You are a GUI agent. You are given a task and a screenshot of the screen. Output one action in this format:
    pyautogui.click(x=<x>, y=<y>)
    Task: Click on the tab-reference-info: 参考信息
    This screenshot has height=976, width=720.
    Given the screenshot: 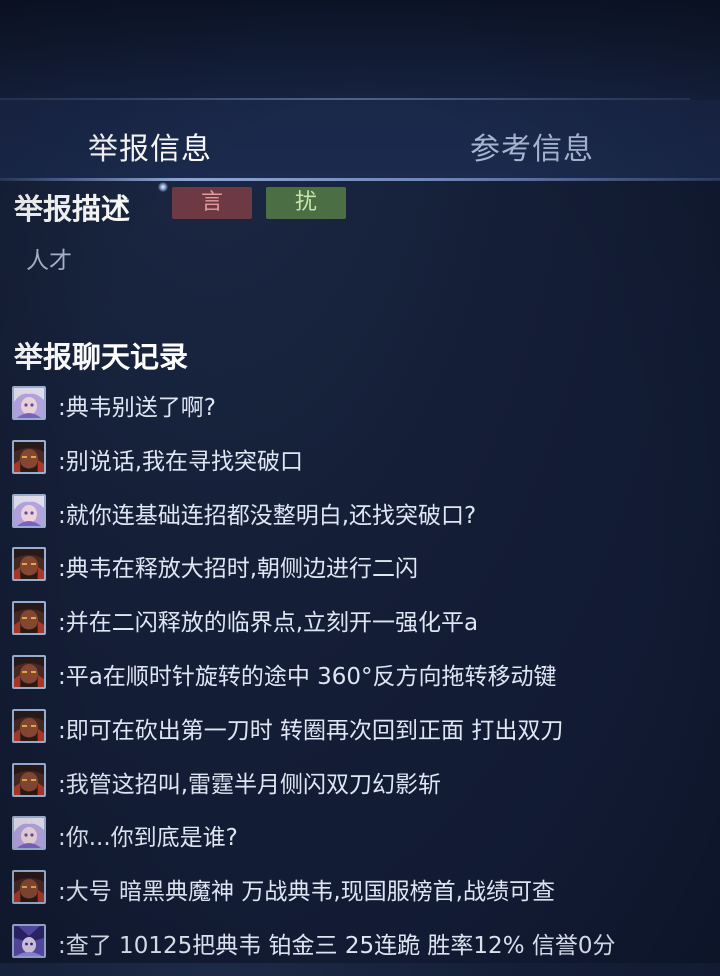 What is the action you would take?
    pyautogui.click(x=532, y=146)
    